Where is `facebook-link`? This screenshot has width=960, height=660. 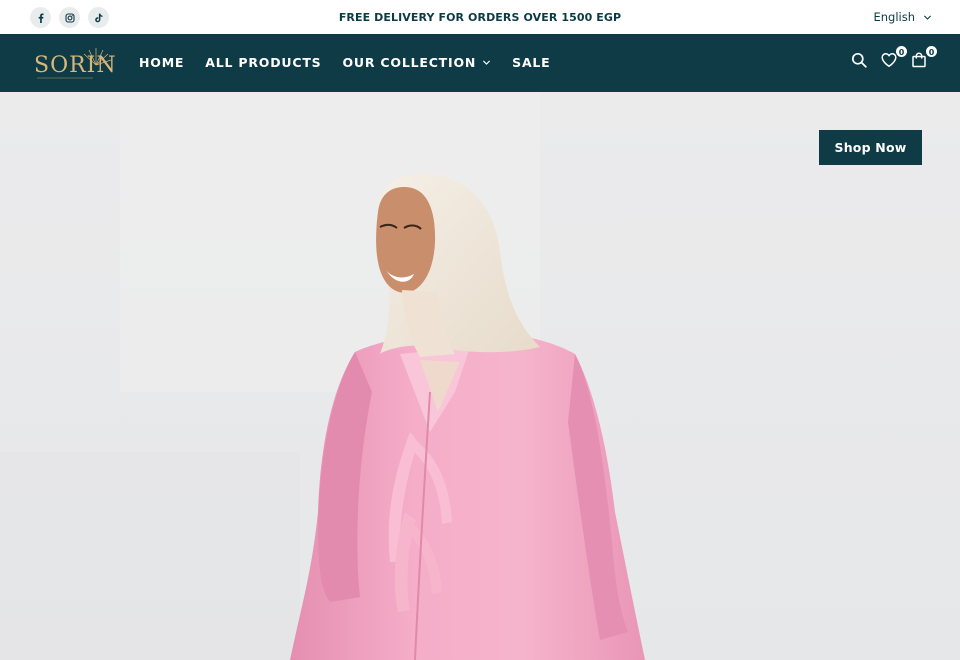 facebook-link is located at coordinates (40, 17).